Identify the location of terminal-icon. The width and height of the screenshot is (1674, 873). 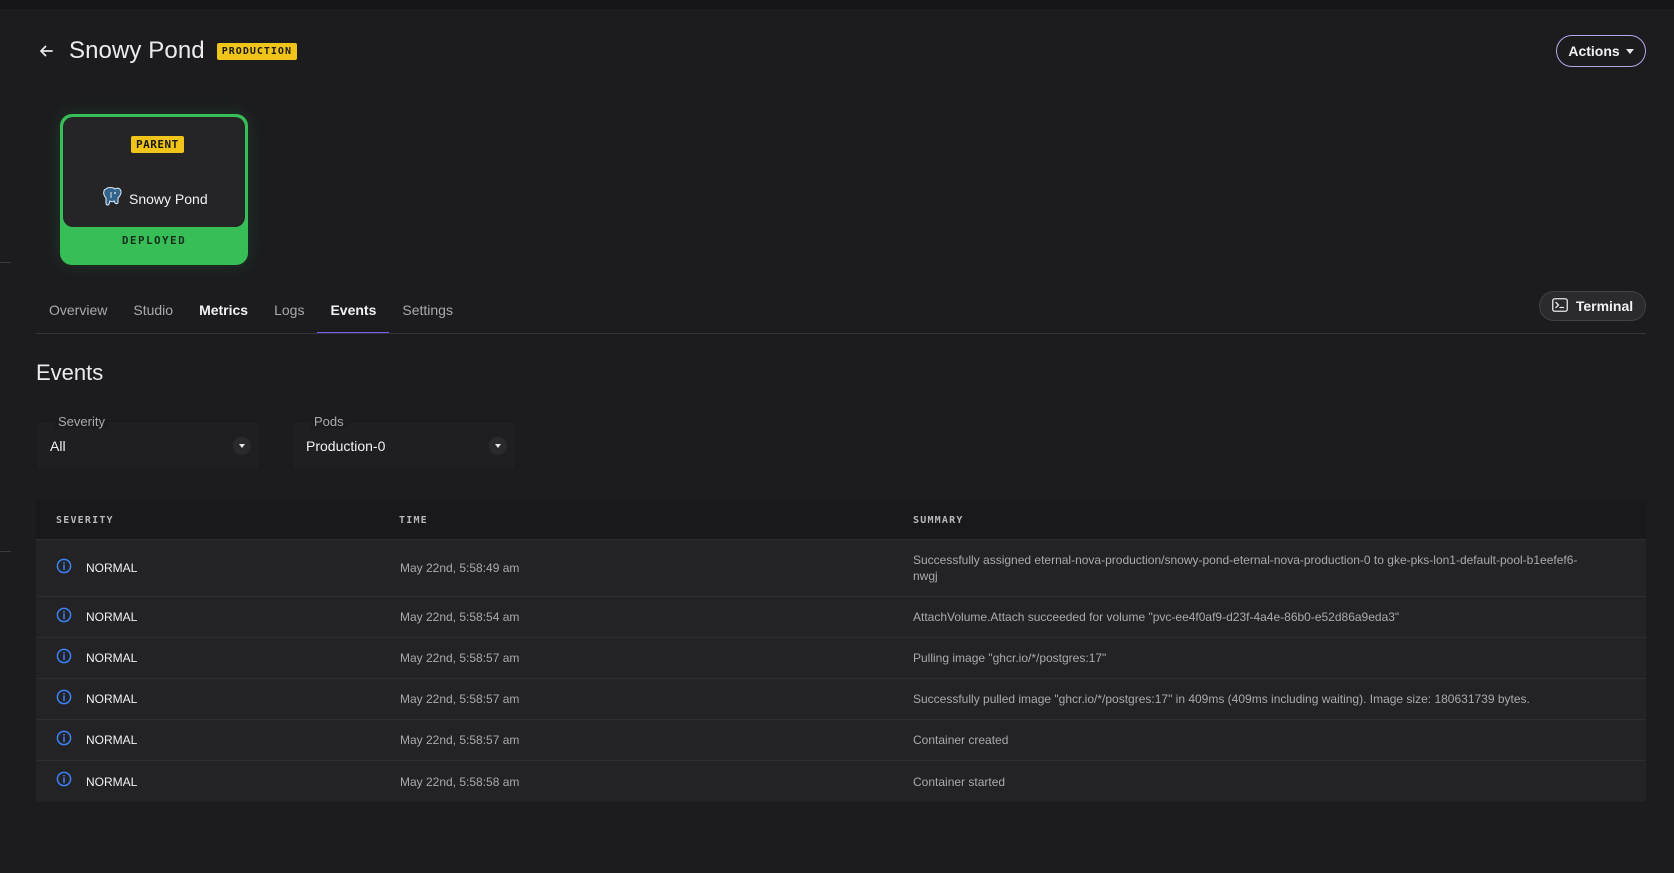
(1559, 306).